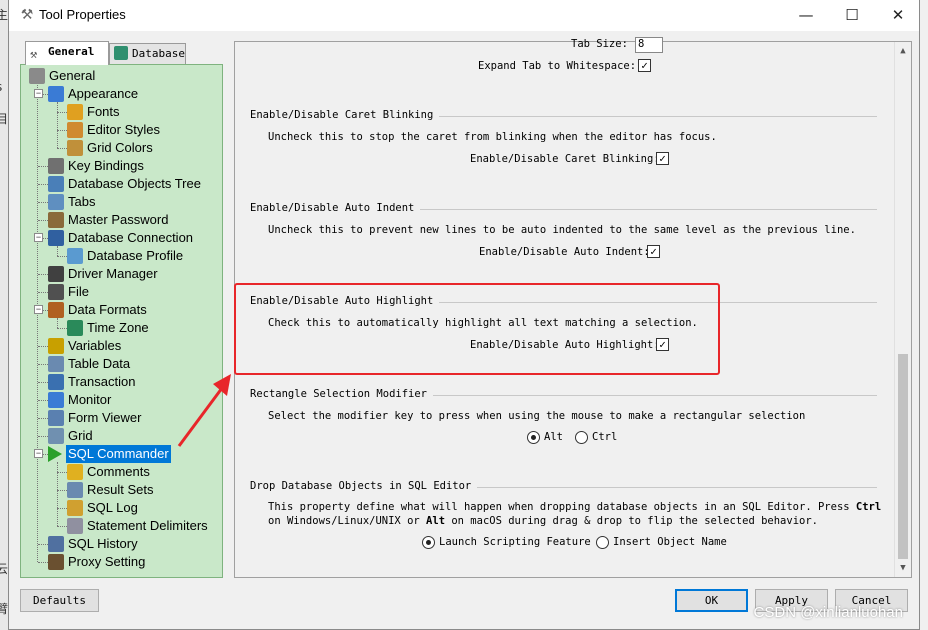  What do you see at coordinates (102, 381) in the screenshot?
I see `tree-item-label: Transaction` at bounding box center [102, 381].